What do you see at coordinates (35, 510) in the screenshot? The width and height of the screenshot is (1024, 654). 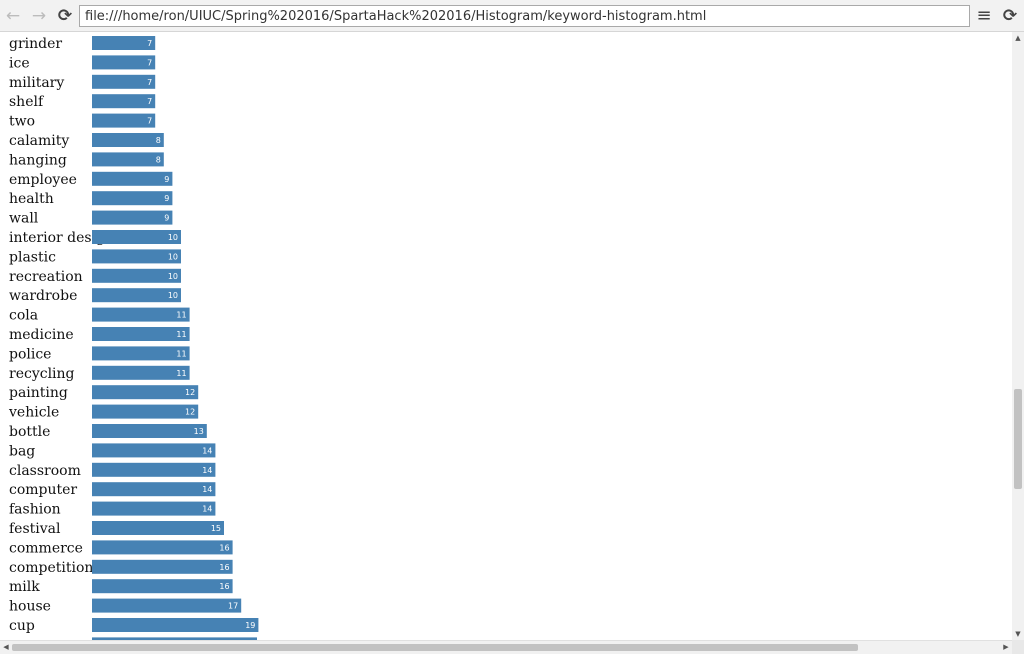 I see `keyword-label: fashion` at bounding box center [35, 510].